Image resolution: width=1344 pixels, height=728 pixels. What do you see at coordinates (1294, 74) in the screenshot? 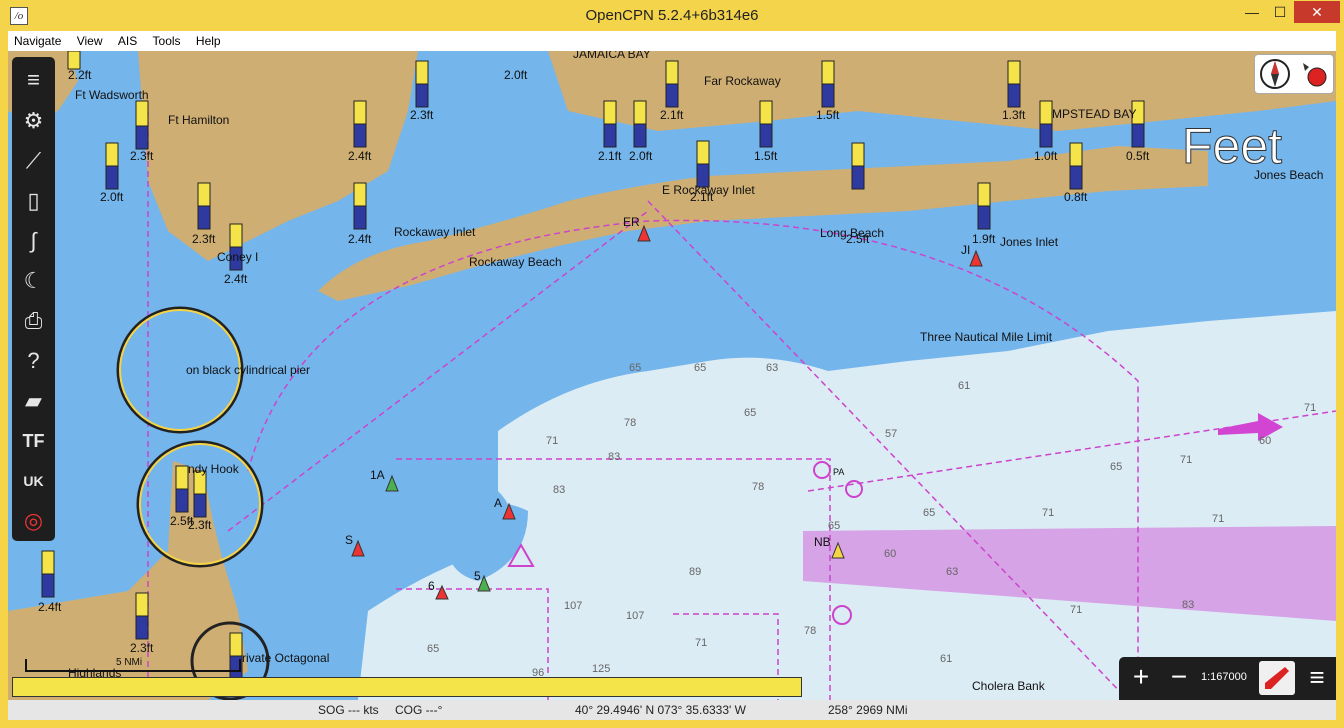
I see `compass-widget` at bounding box center [1294, 74].